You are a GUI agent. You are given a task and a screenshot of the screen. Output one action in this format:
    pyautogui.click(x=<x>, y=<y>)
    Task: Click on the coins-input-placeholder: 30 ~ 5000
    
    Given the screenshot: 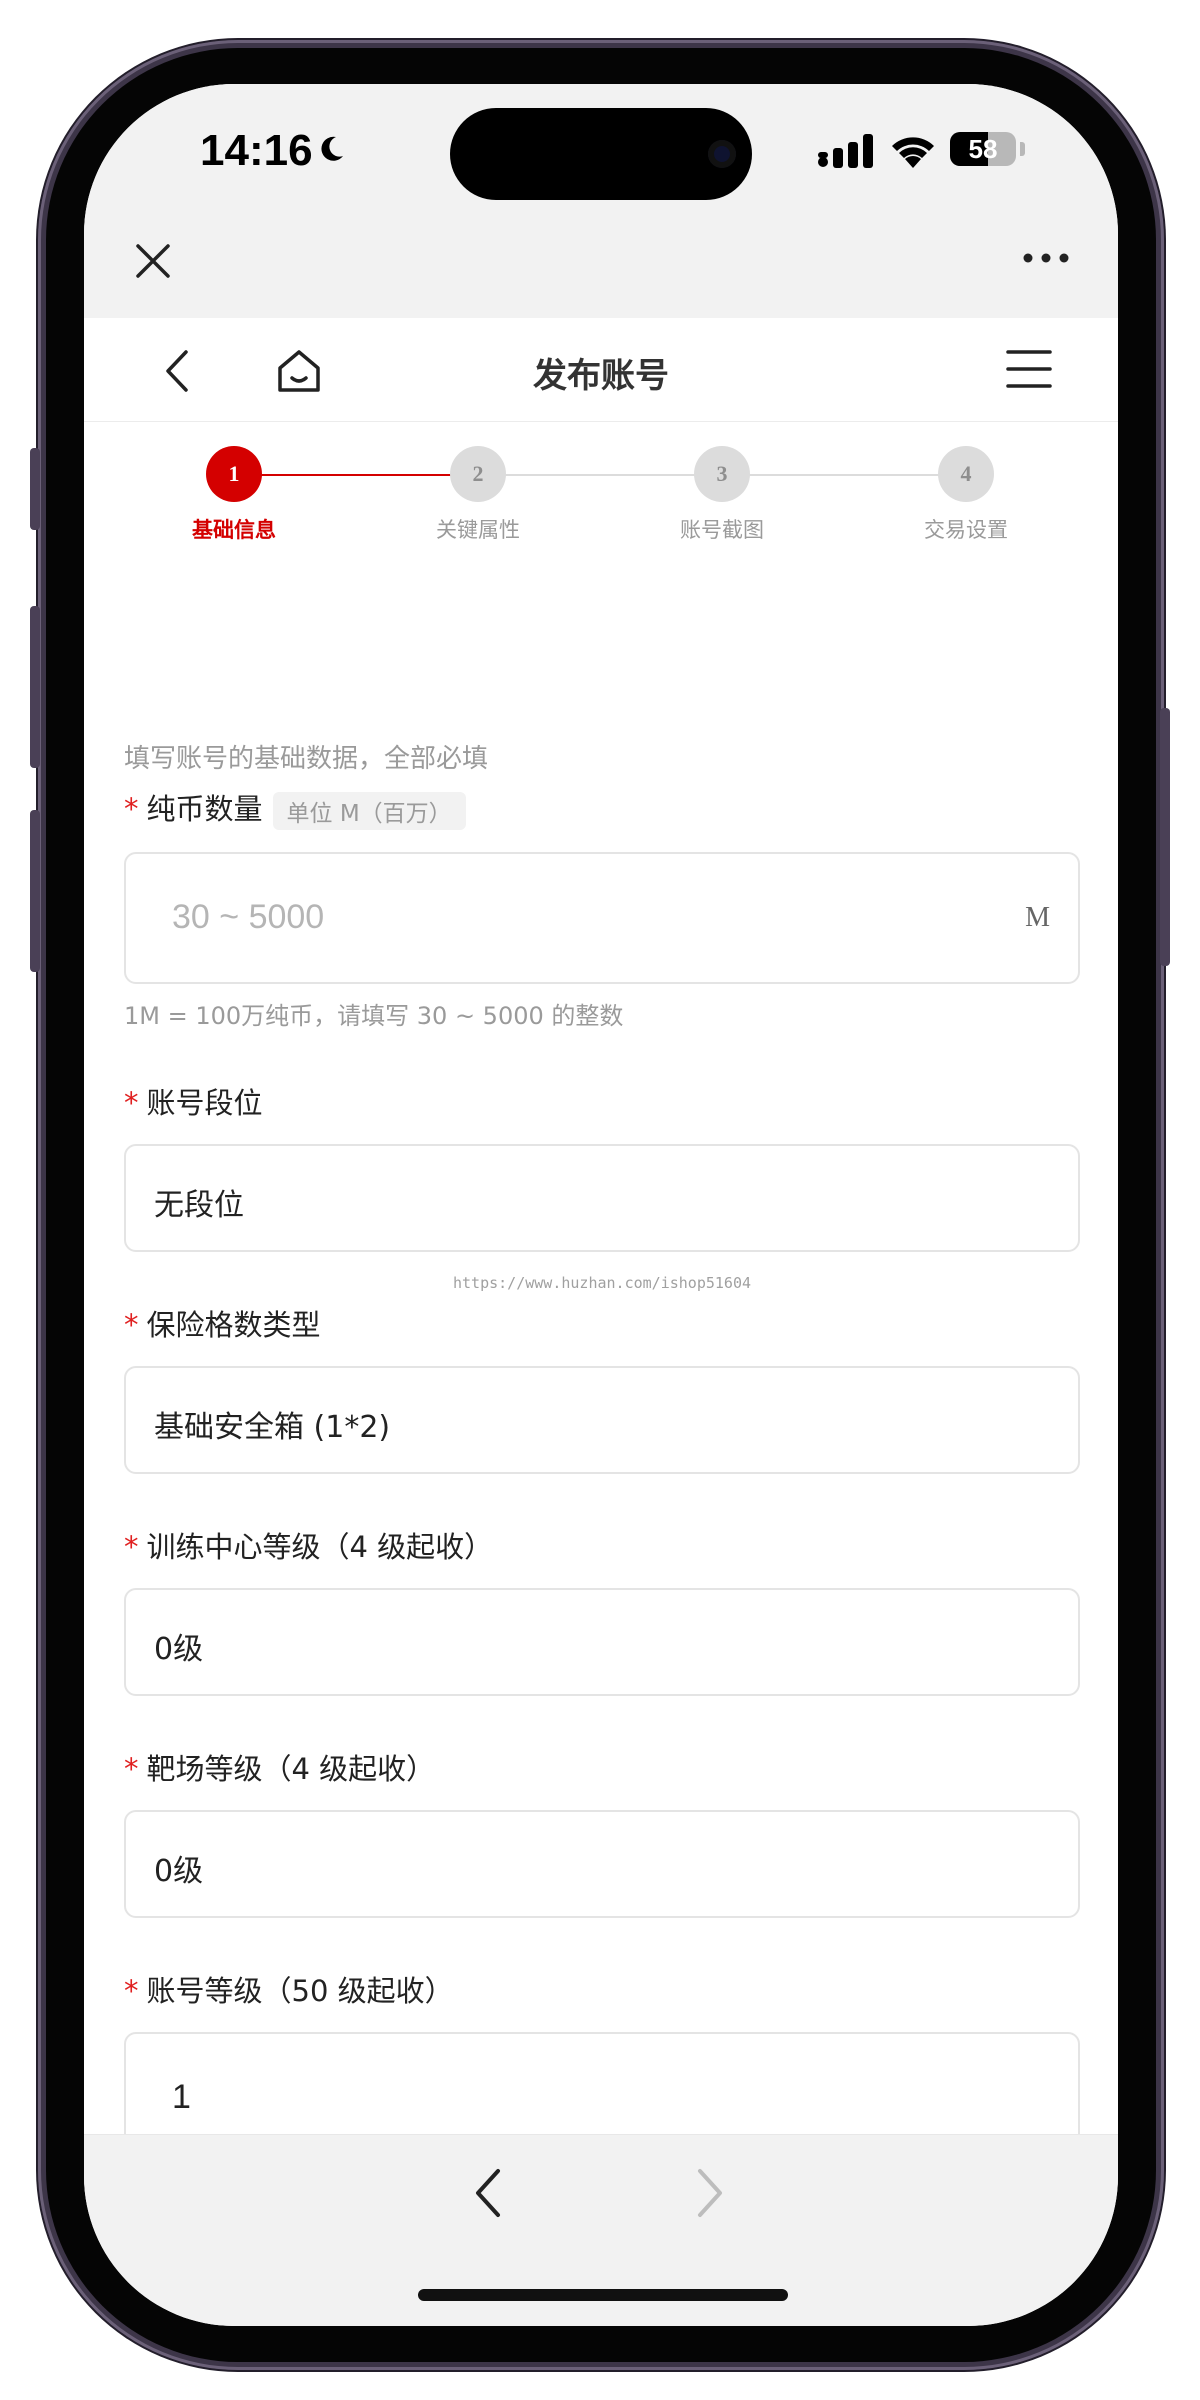 What is the action you would take?
    pyautogui.click(x=248, y=917)
    